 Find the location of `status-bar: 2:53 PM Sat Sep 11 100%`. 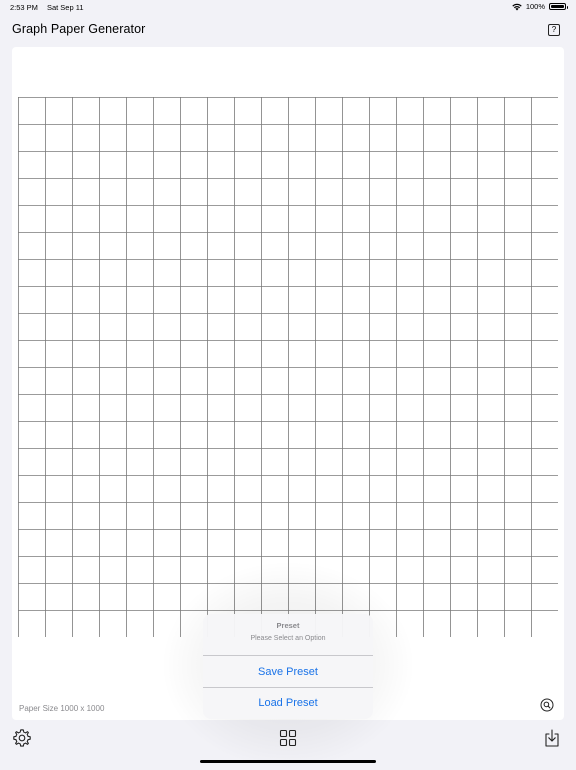

status-bar: 2:53 PM Sat Sep 11 100% is located at coordinates (288, 7).